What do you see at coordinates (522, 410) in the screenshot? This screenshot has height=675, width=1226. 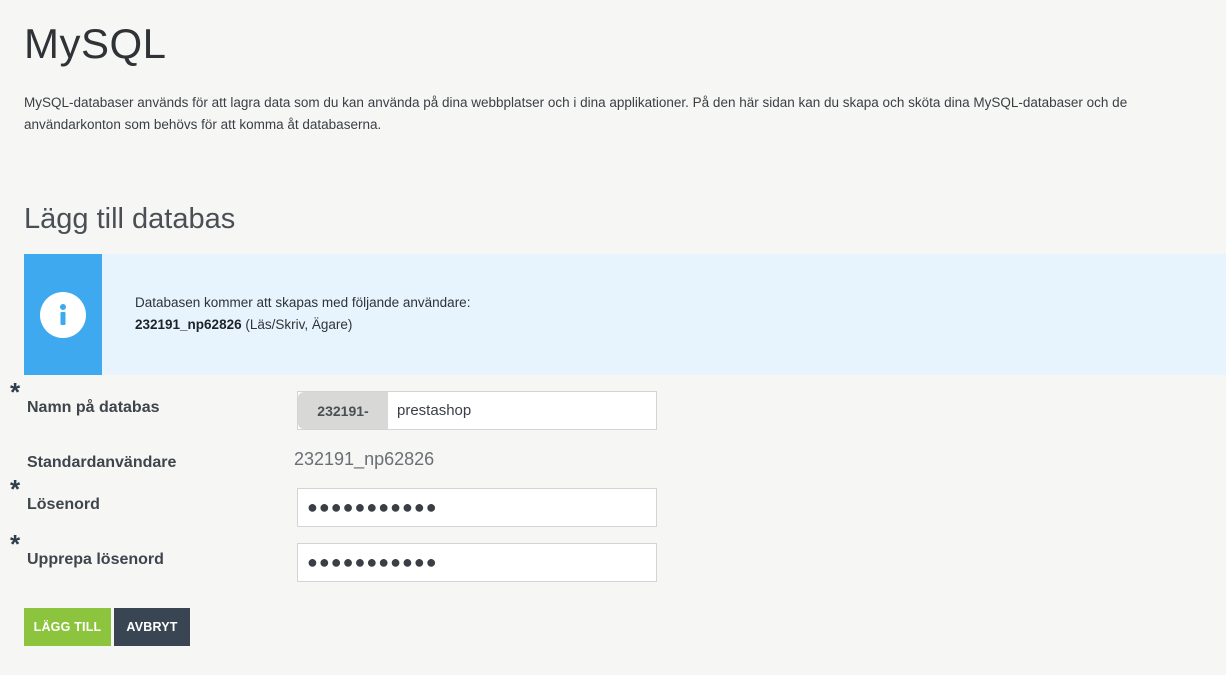 I see `db-name-input` at bounding box center [522, 410].